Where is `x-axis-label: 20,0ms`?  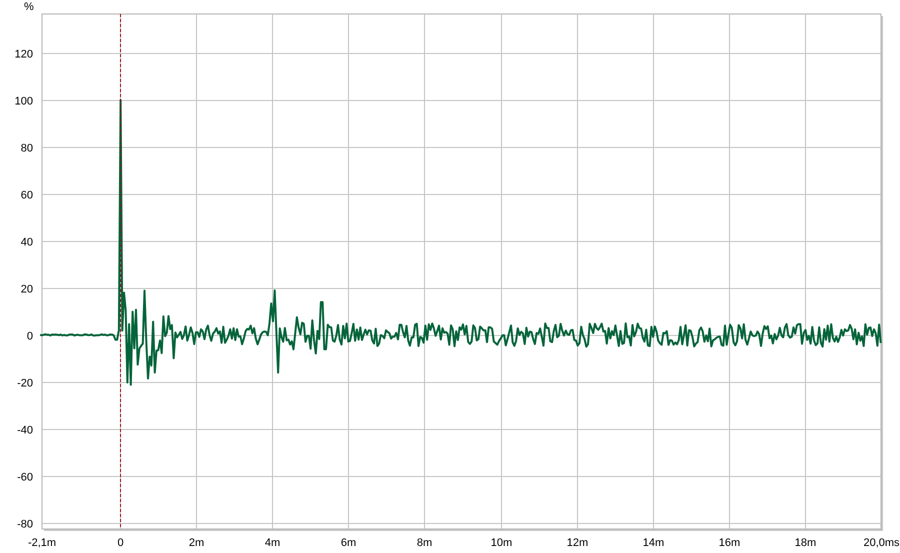 x-axis-label: 20,0ms is located at coordinates (881, 543).